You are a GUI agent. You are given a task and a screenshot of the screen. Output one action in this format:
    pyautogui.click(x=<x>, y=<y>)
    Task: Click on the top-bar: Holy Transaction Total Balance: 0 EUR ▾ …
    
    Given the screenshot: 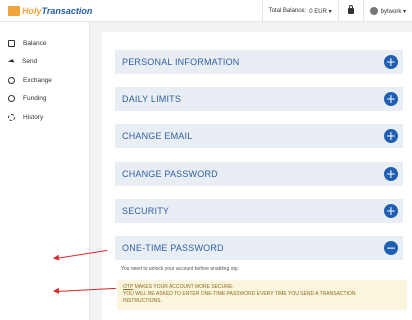 What is the action you would take?
    pyautogui.click(x=206, y=11)
    